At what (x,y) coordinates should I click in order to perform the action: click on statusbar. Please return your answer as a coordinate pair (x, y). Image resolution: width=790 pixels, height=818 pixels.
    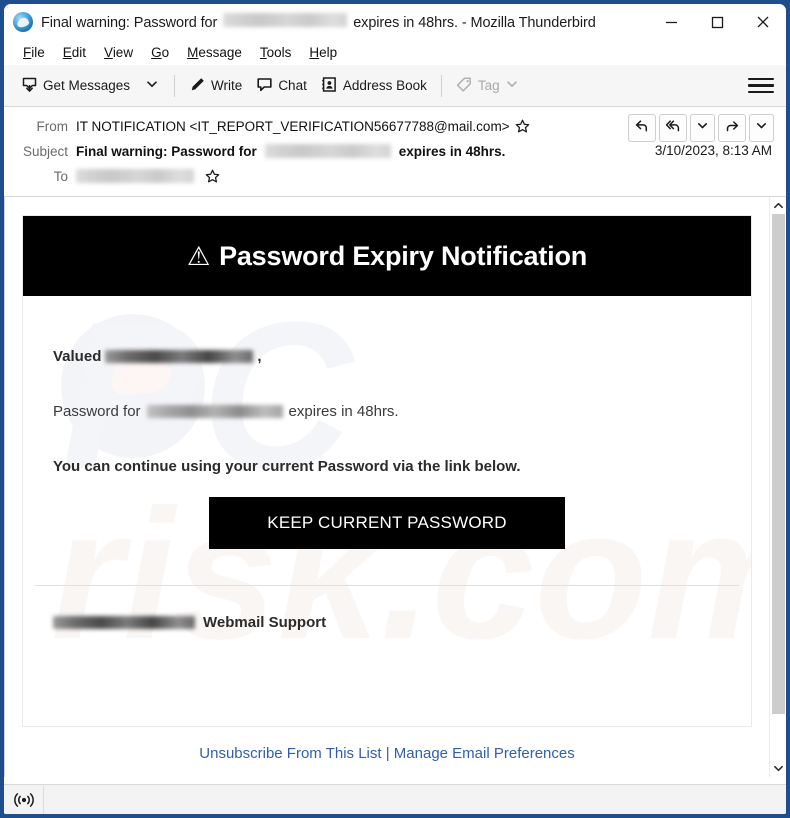
    Looking at the image, I should click on (395, 799).